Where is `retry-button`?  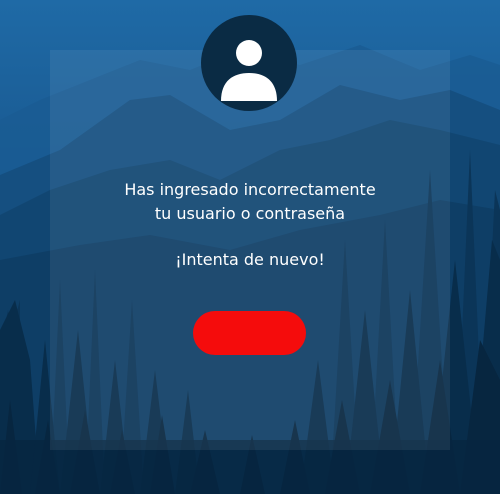
retry-button is located at coordinates (249, 333).